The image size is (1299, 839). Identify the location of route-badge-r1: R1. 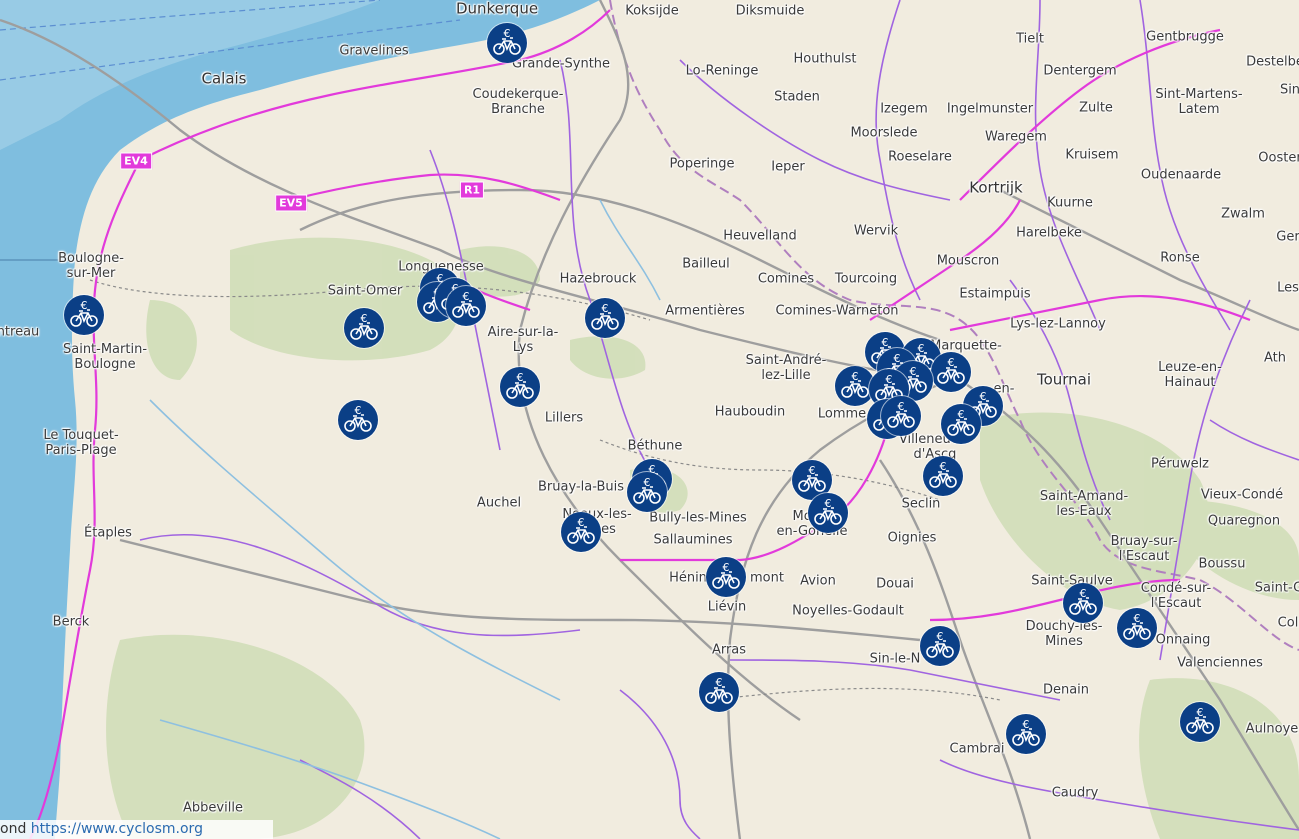
(472, 190).